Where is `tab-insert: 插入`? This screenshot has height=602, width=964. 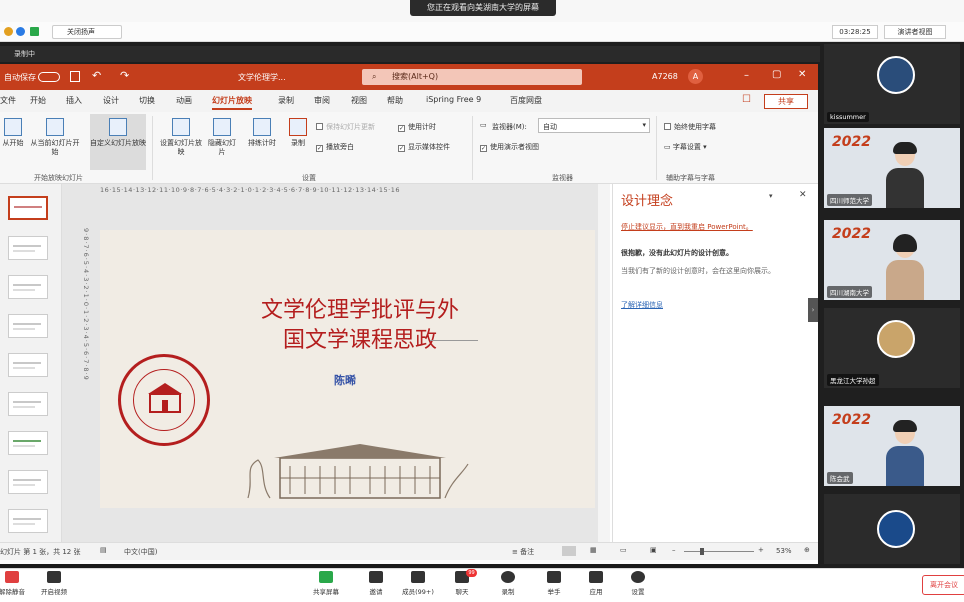 tab-insert: 插入 is located at coordinates (74, 100).